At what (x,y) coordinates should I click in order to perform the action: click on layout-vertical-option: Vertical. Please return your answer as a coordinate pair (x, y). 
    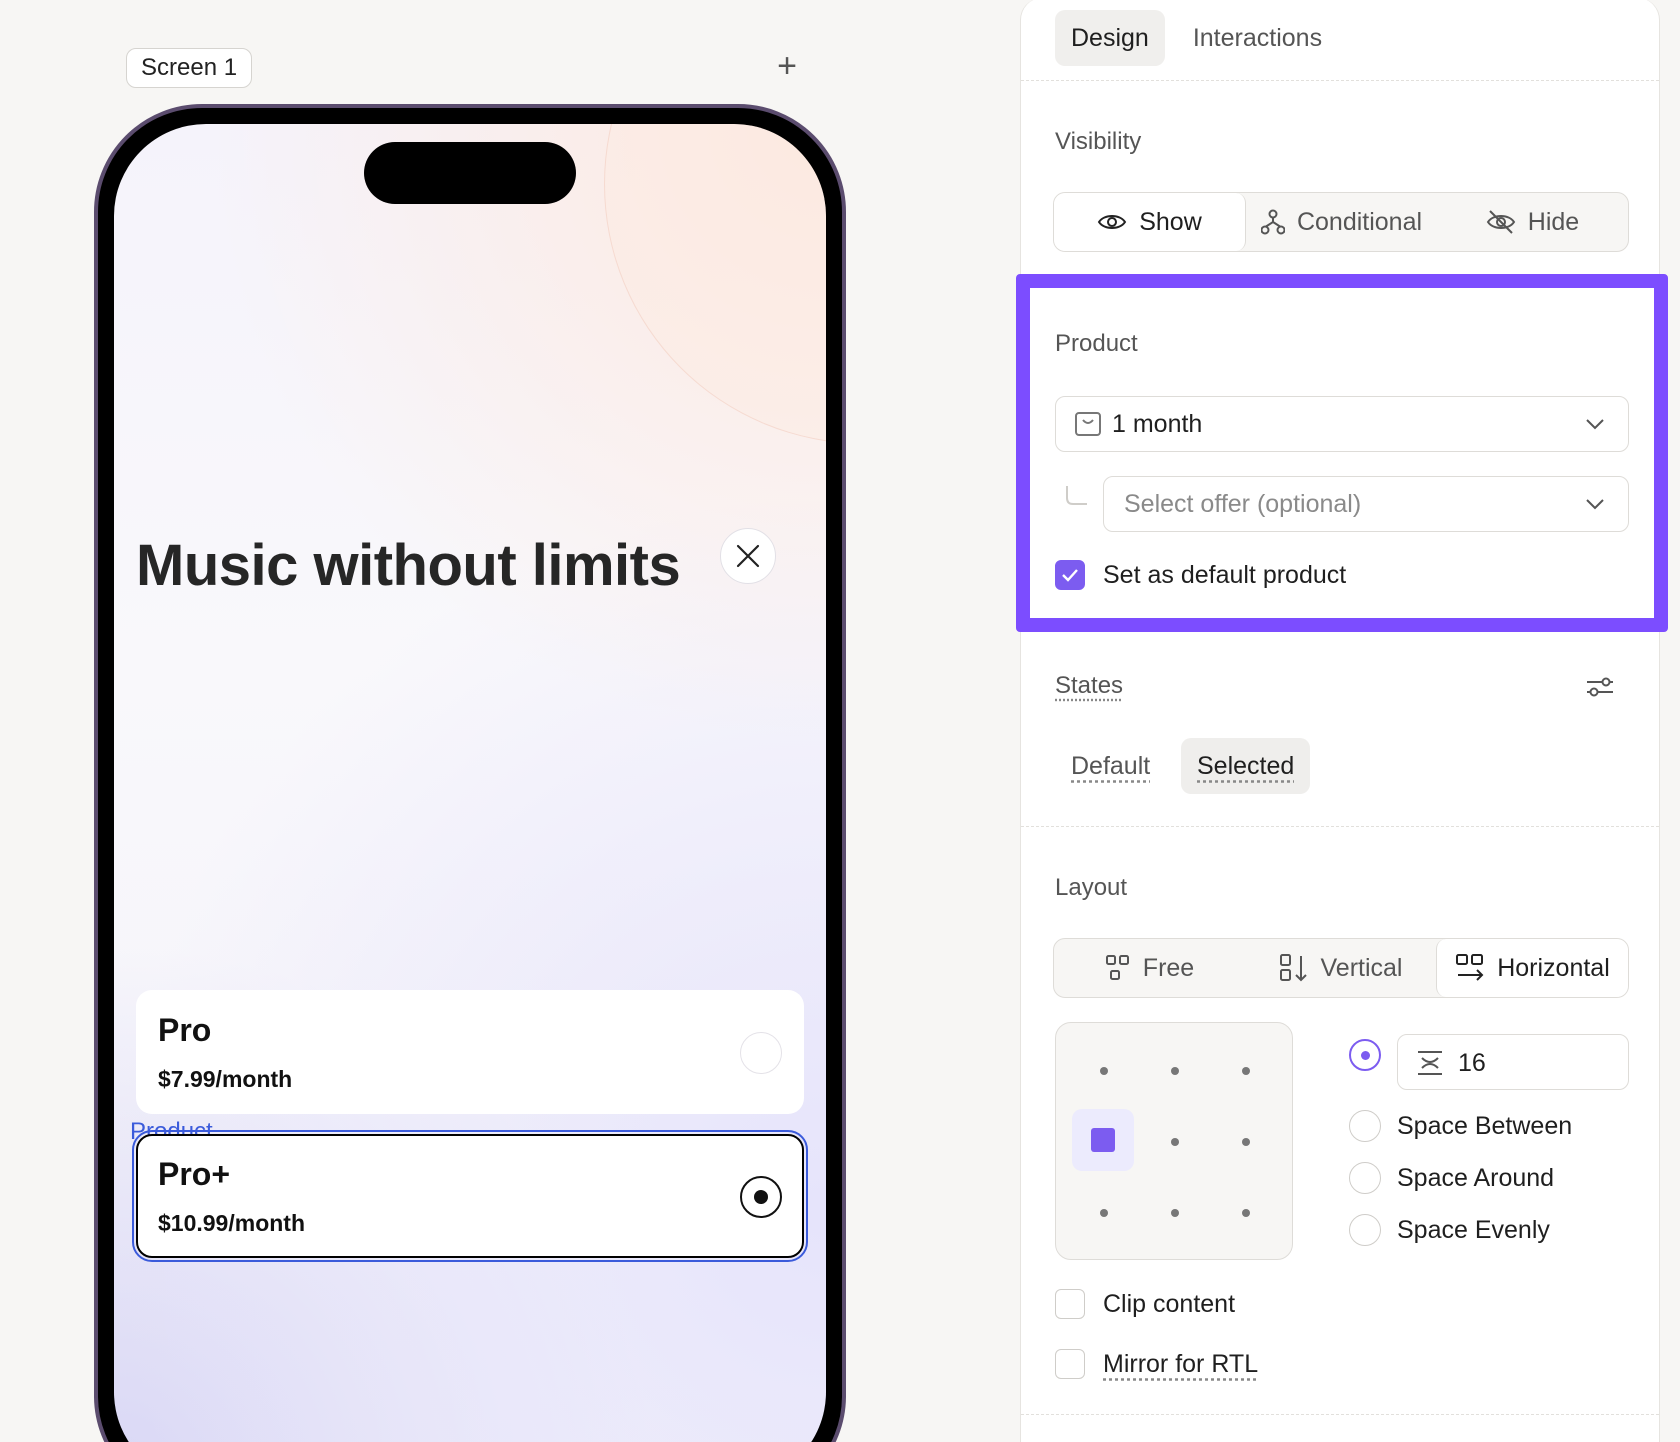
    Looking at the image, I should click on (1340, 968).